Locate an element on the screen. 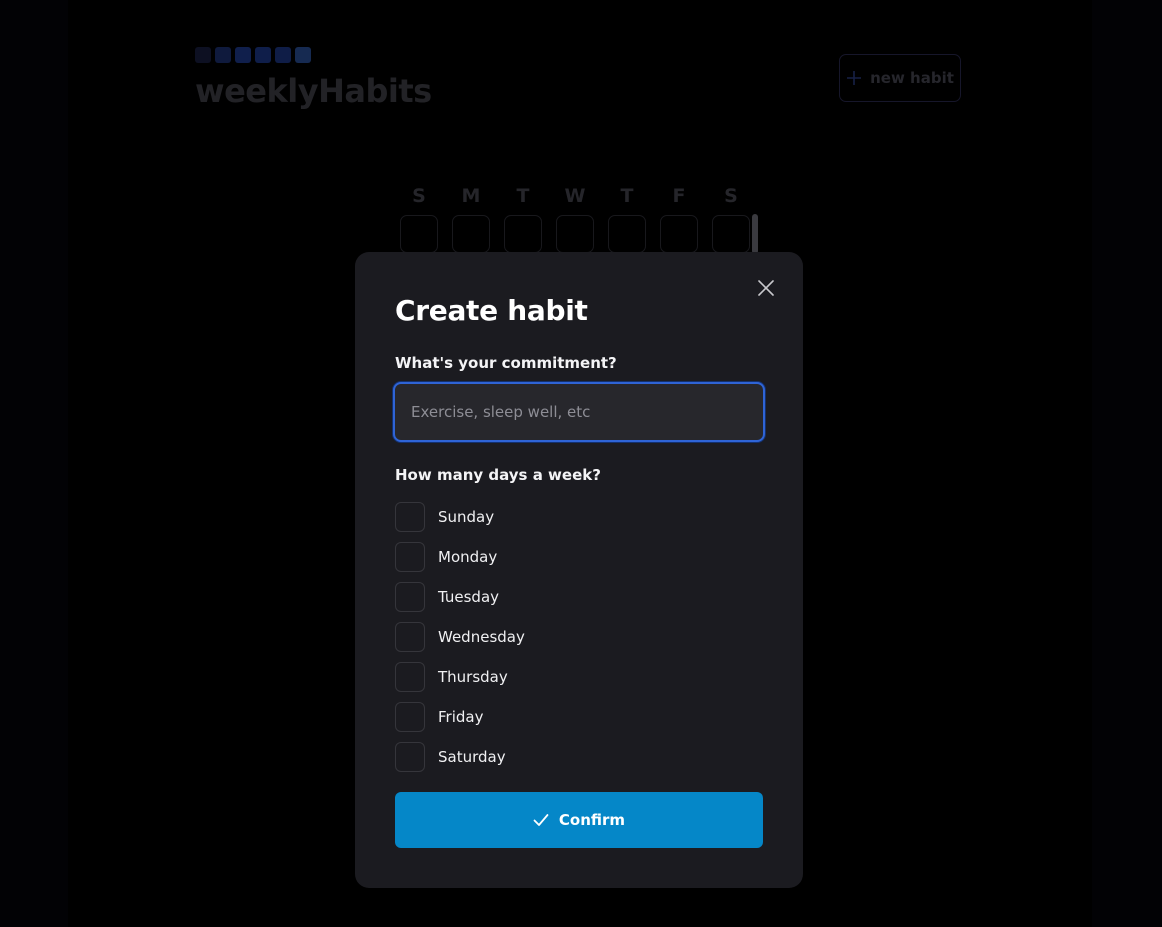  day-option-saturday: Saturday is located at coordinates (460, 757).